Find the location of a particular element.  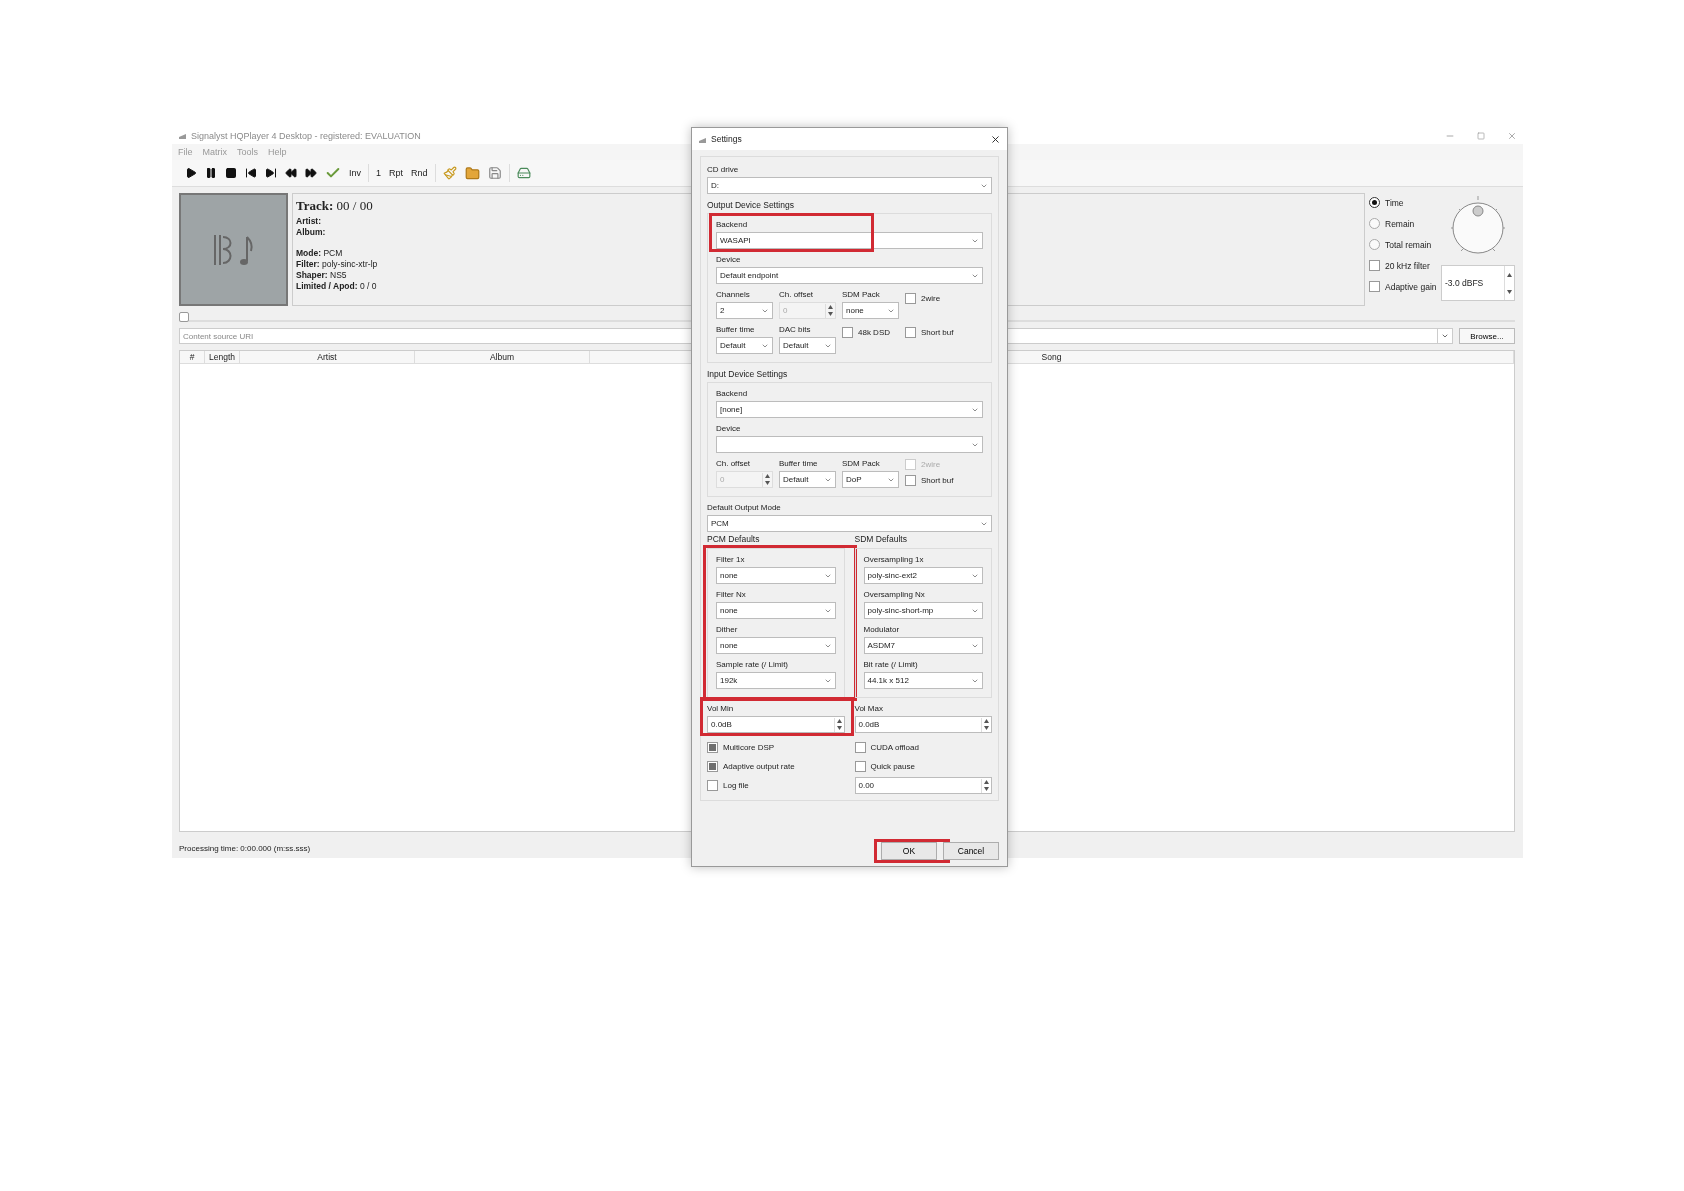

section-title: Input Device Settings is located at coordinates (748, 374).